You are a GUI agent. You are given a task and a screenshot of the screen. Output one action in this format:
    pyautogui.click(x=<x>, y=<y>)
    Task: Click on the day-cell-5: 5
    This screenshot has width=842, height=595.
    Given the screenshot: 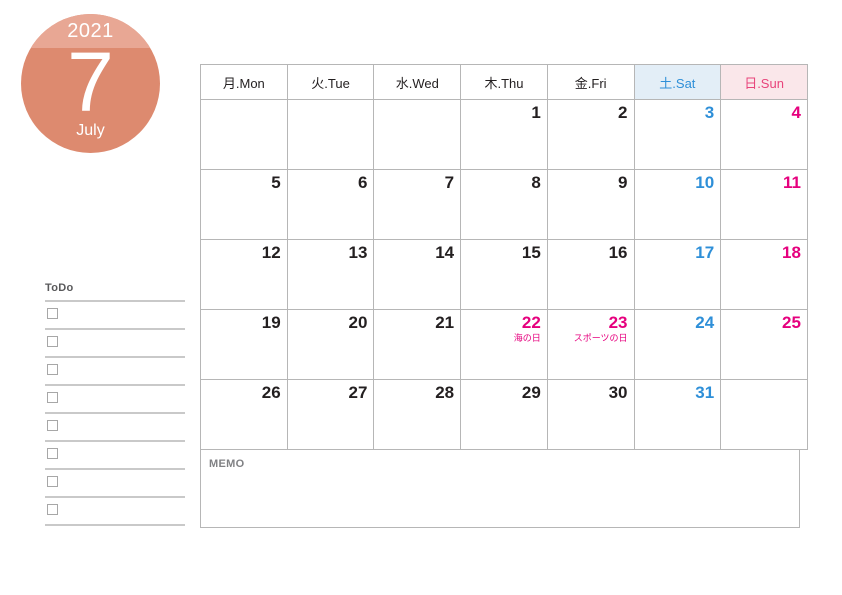 What is the action you would take?
    pyautogui.click(x=244, y=204)
    